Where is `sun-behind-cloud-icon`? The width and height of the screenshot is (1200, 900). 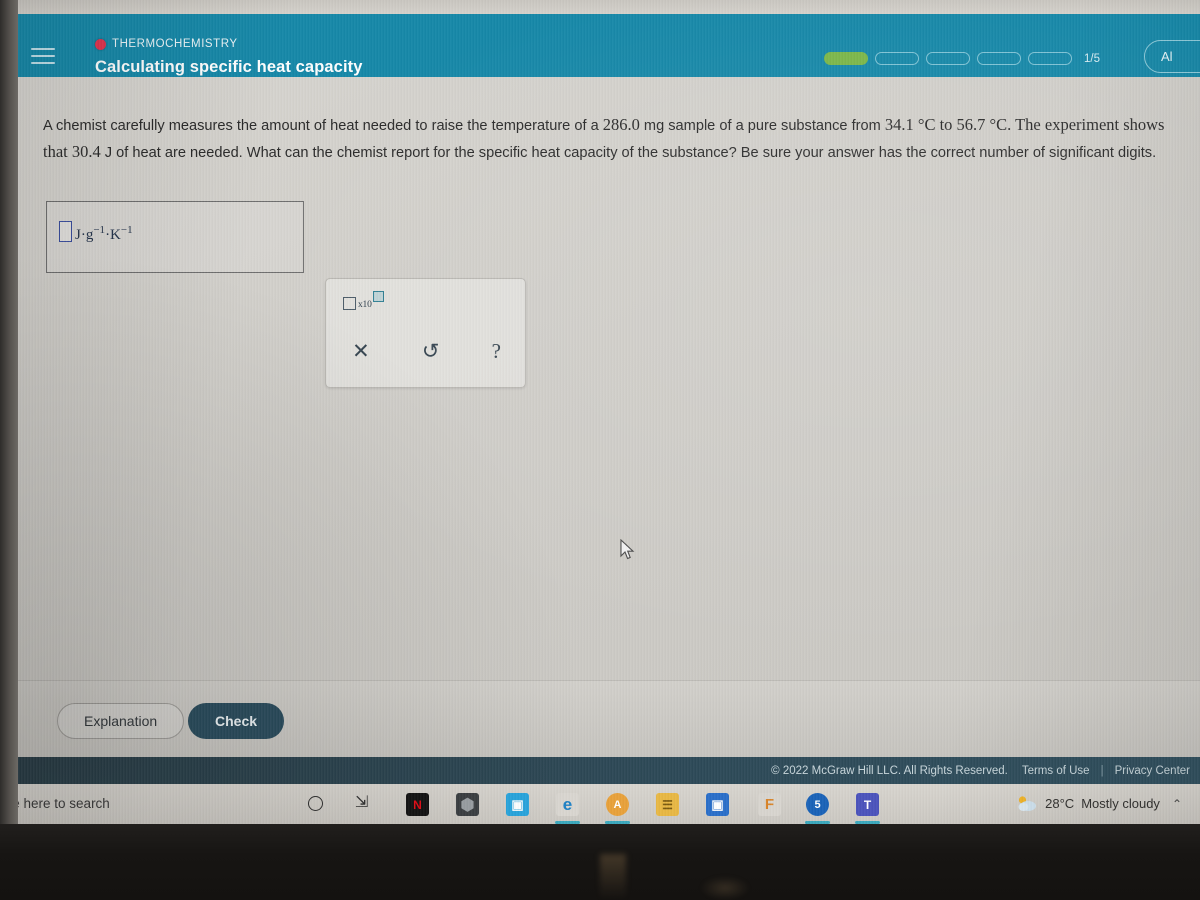 sun-behind-cloud-icon is located at coordinates (1027, 803).